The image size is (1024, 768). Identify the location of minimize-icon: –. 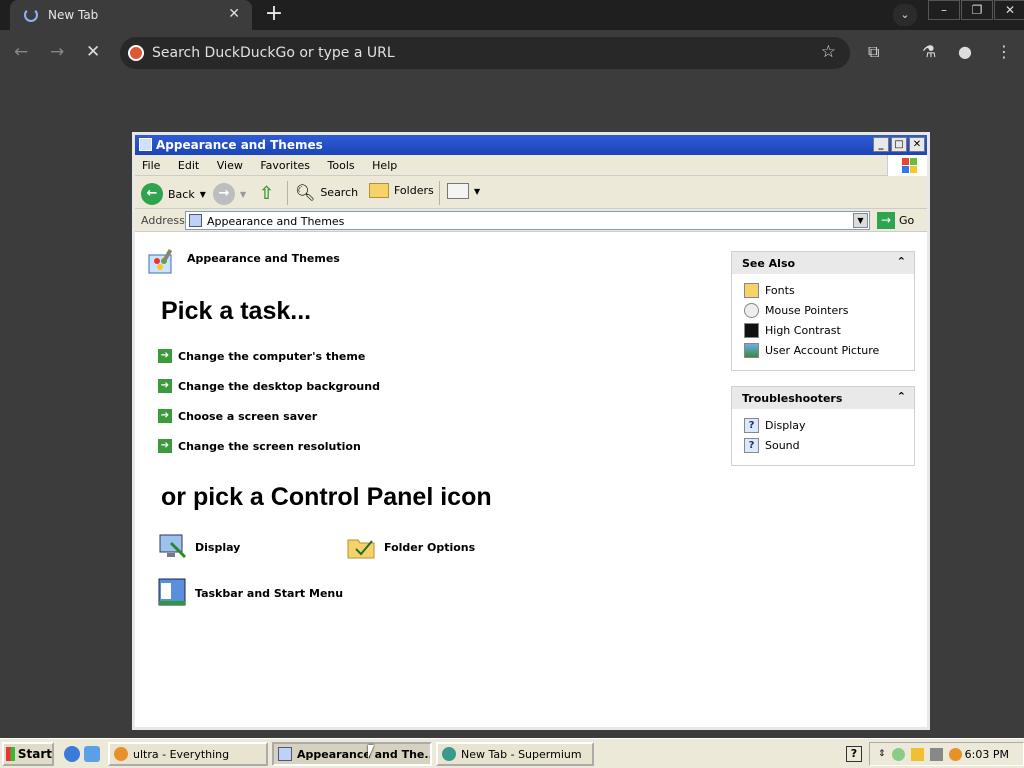
(944, 10).